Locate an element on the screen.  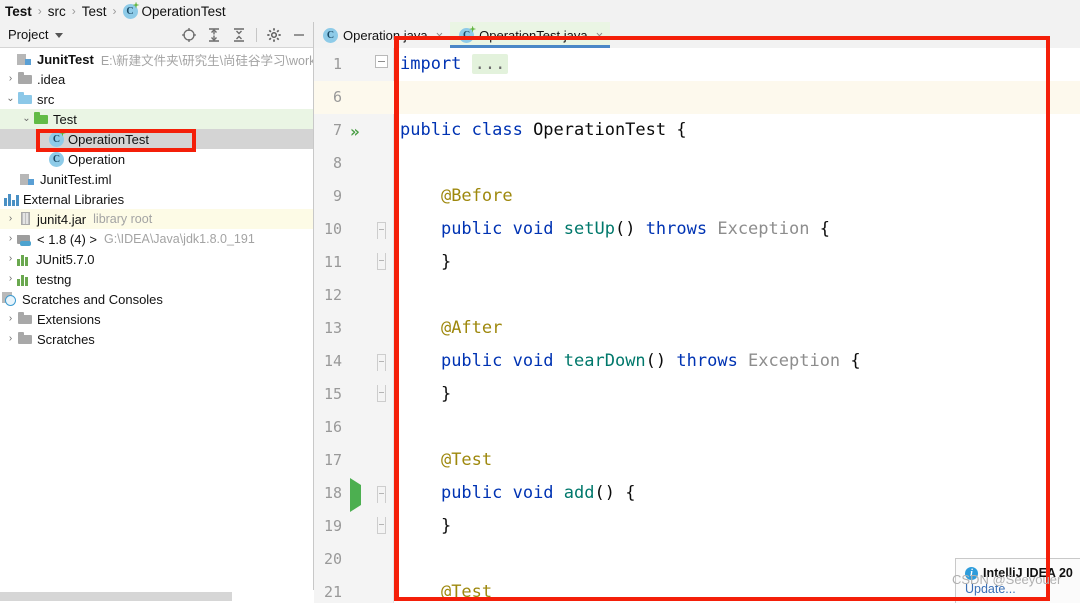
run-all-tests-icon: » is located at coordinates (358, 131).